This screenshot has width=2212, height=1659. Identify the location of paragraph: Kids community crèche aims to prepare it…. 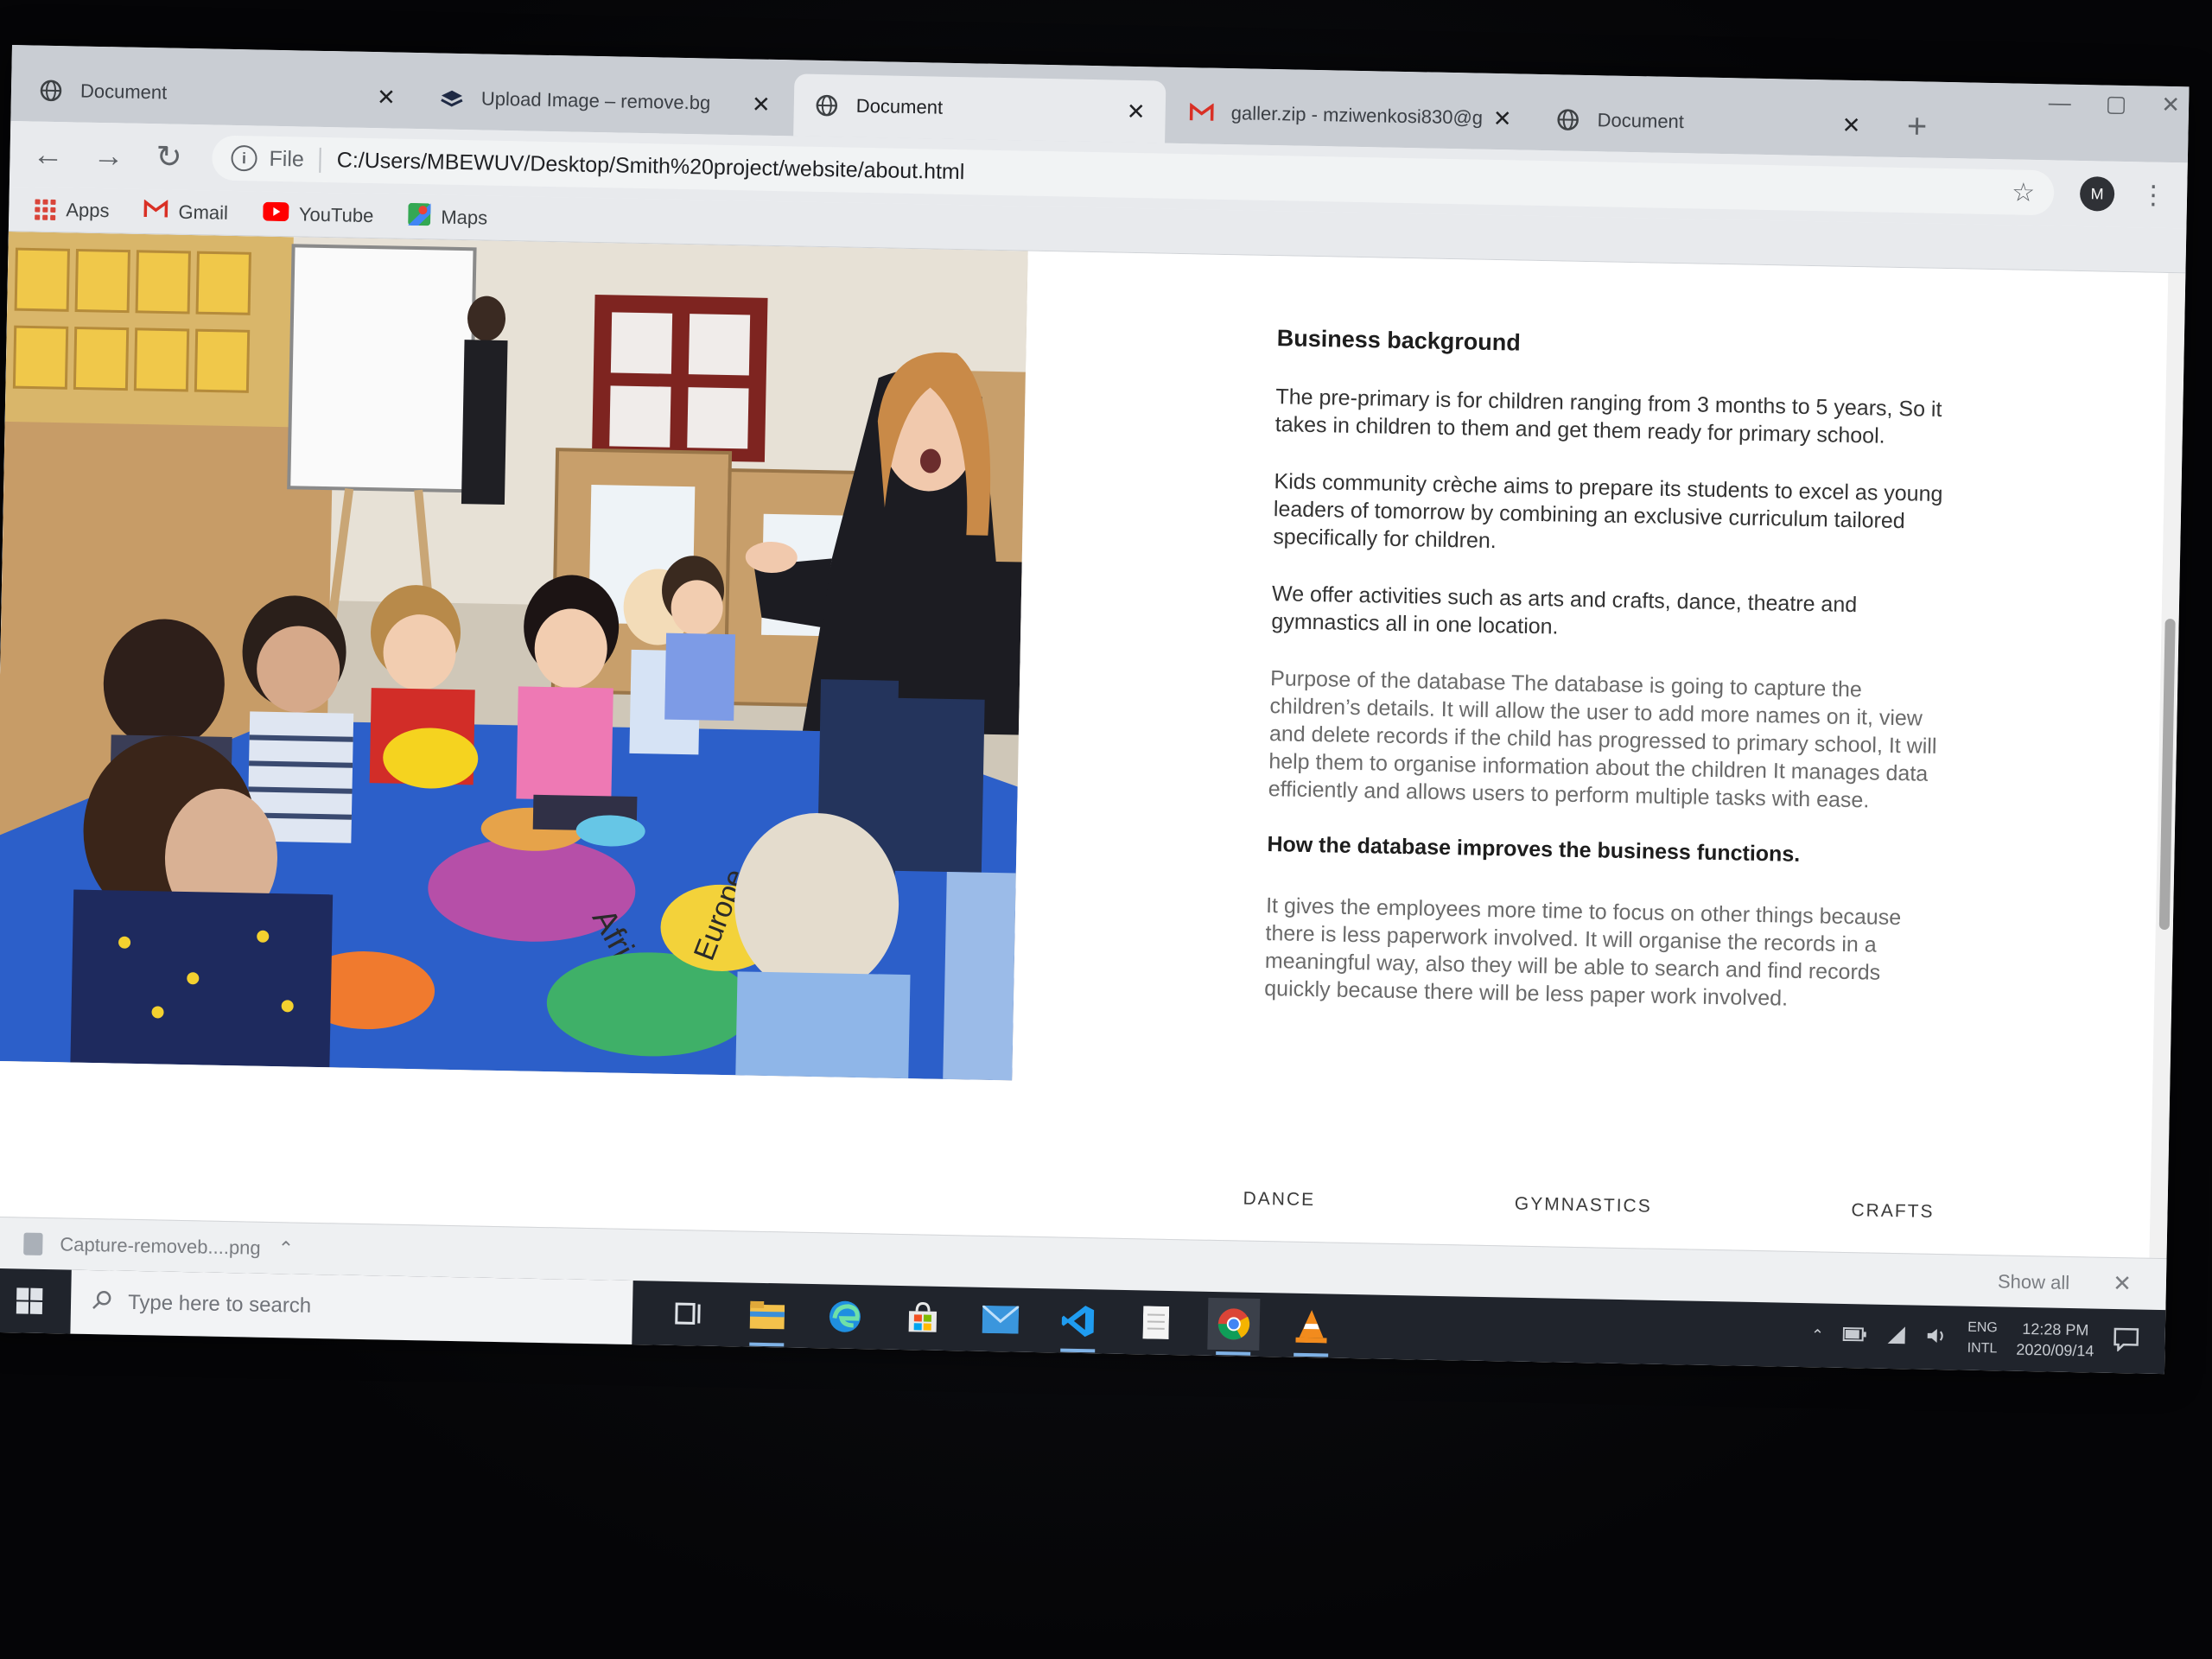
(1608, 511).